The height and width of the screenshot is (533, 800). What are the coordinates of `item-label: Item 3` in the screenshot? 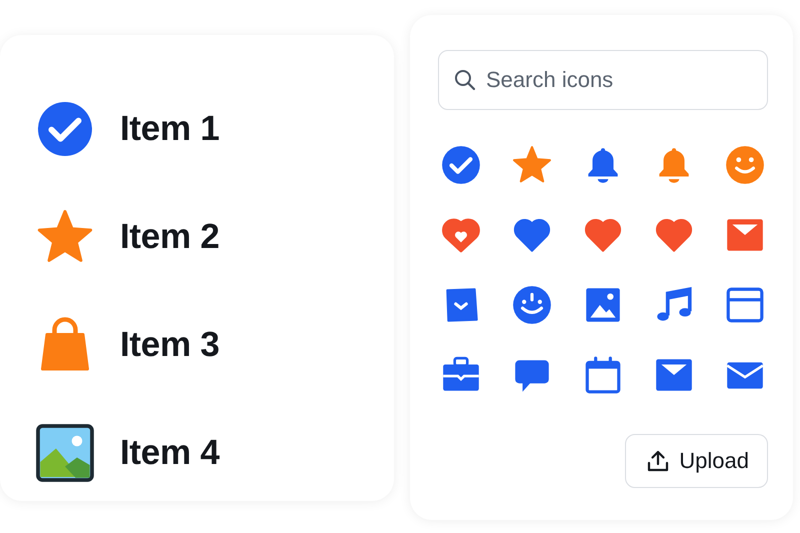 It's located at (170, 345).